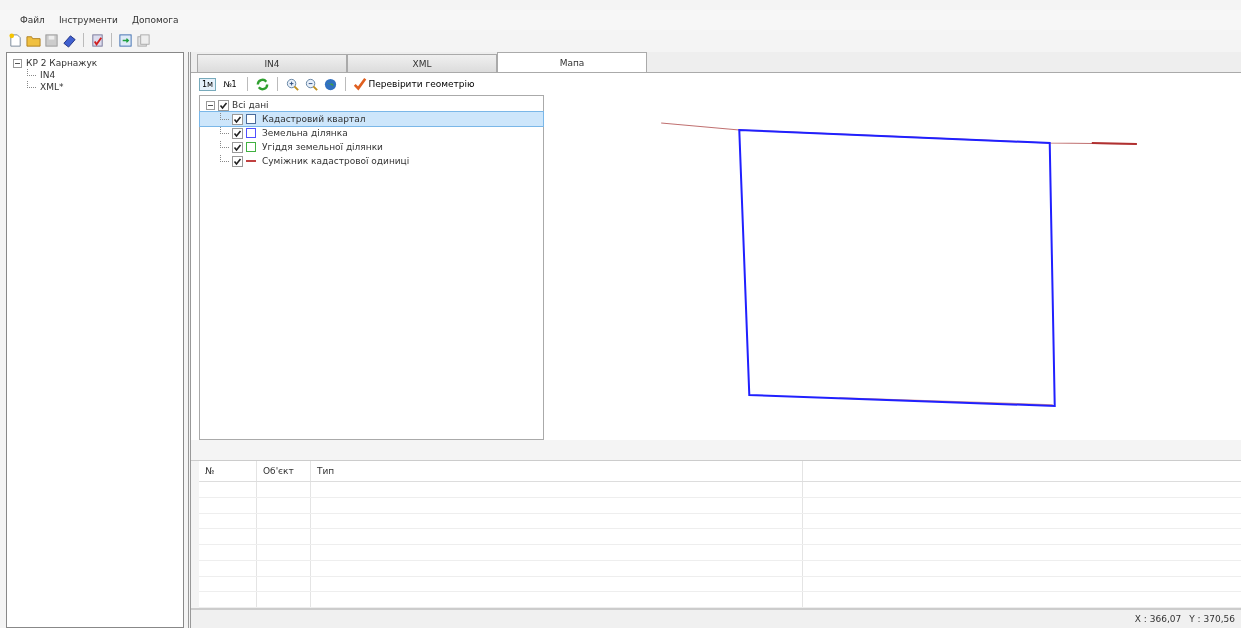 Image resolution: width=1241 pixels, height=628 pixels. What do you see at coordinates (359, 84) in the screenshot?
I see `checkmark-icon` at bounding box center [359, 84].